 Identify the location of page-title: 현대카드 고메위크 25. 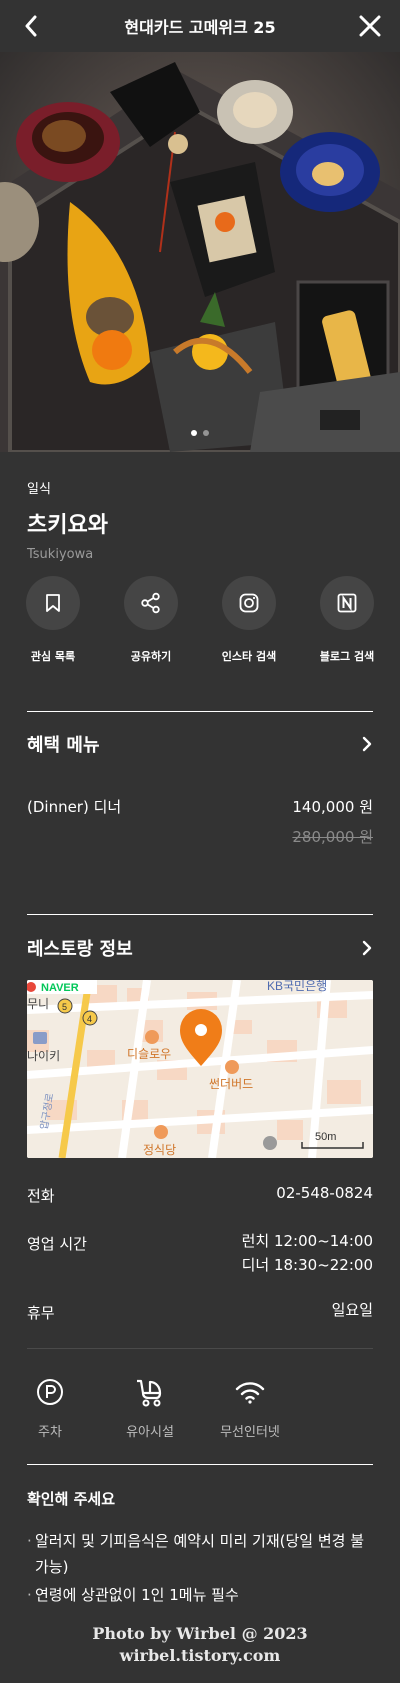
(200, 27).